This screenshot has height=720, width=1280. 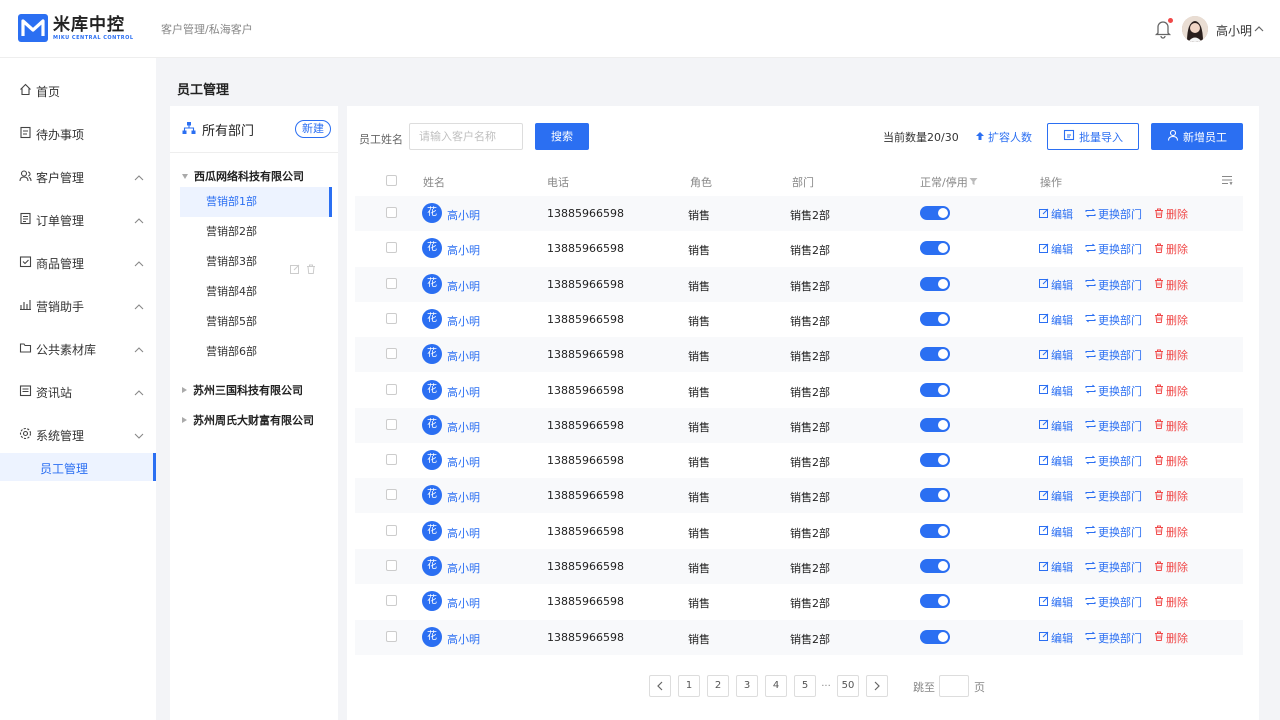 I want to click on prev-page-button, so click(x=660, y=686).